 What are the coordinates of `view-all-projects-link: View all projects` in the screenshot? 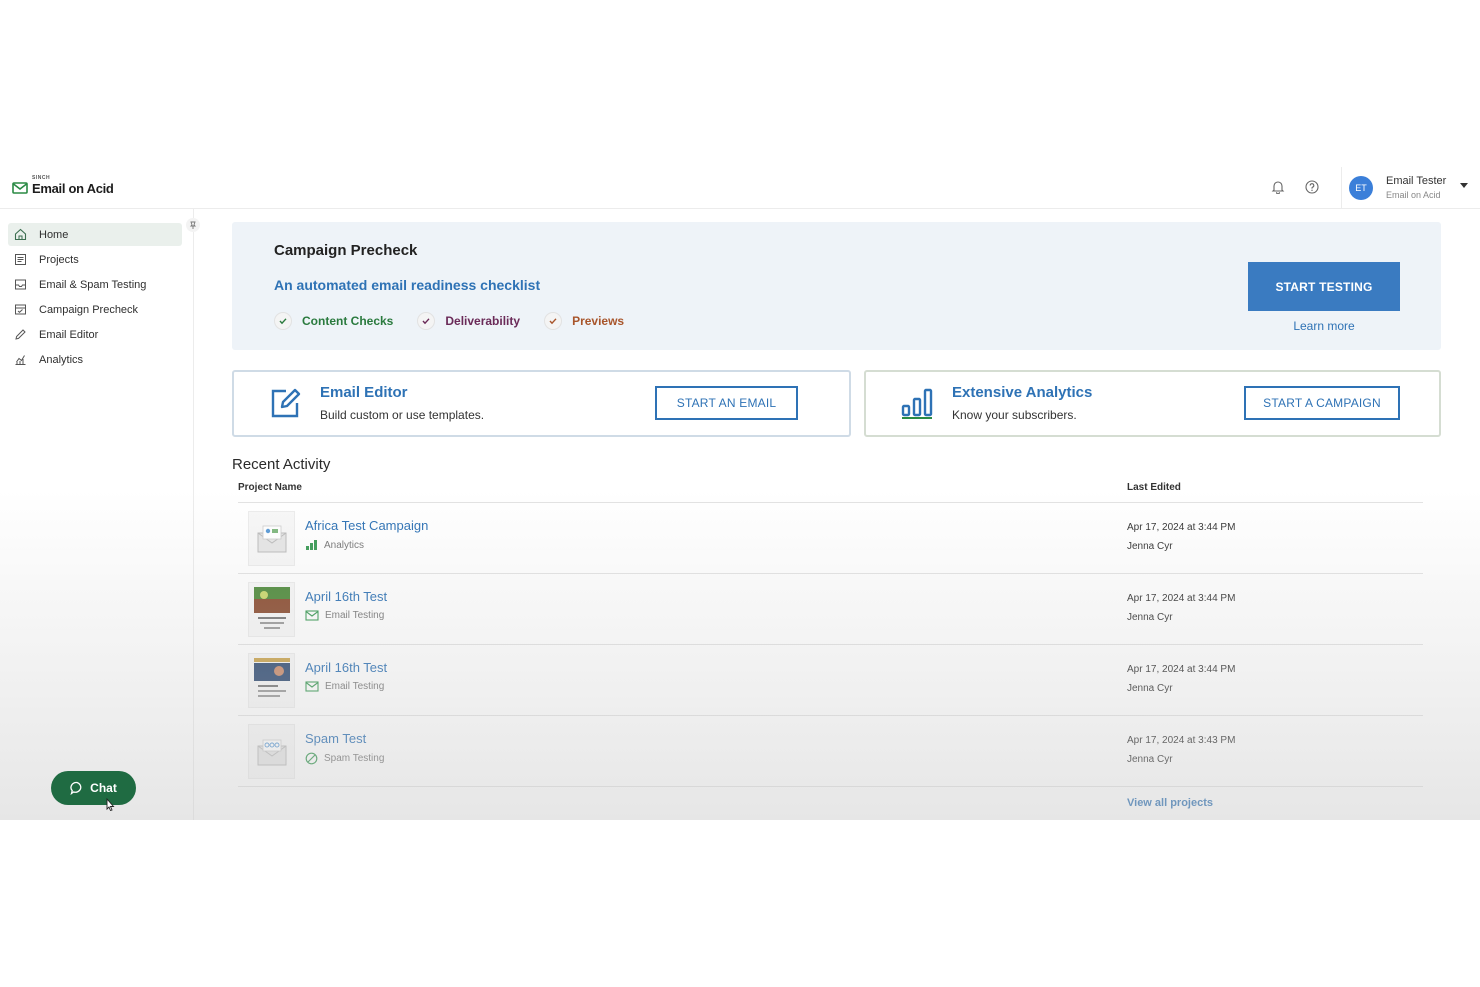 It's located at (1170, 803).